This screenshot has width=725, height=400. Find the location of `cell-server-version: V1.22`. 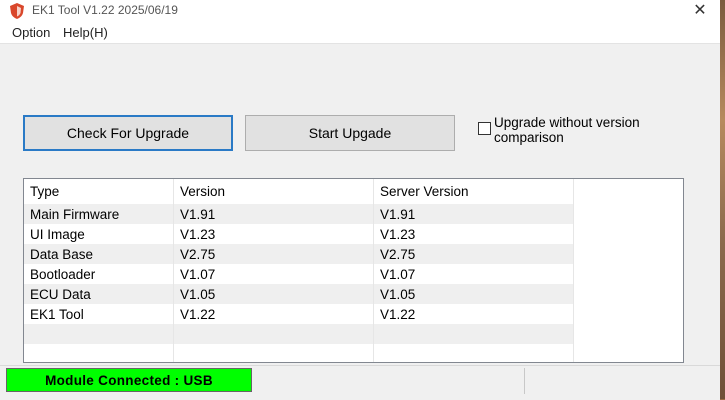

cell-server-version: V1.22 is located at coordinates (474, 314).